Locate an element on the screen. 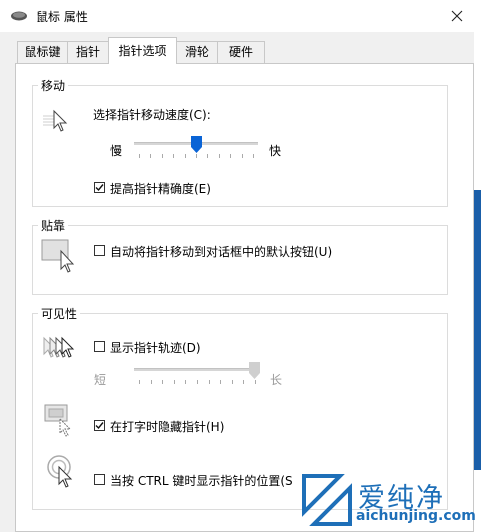 The image size is (481, 532). precision-checkbox is located at coordinates (99, 187).